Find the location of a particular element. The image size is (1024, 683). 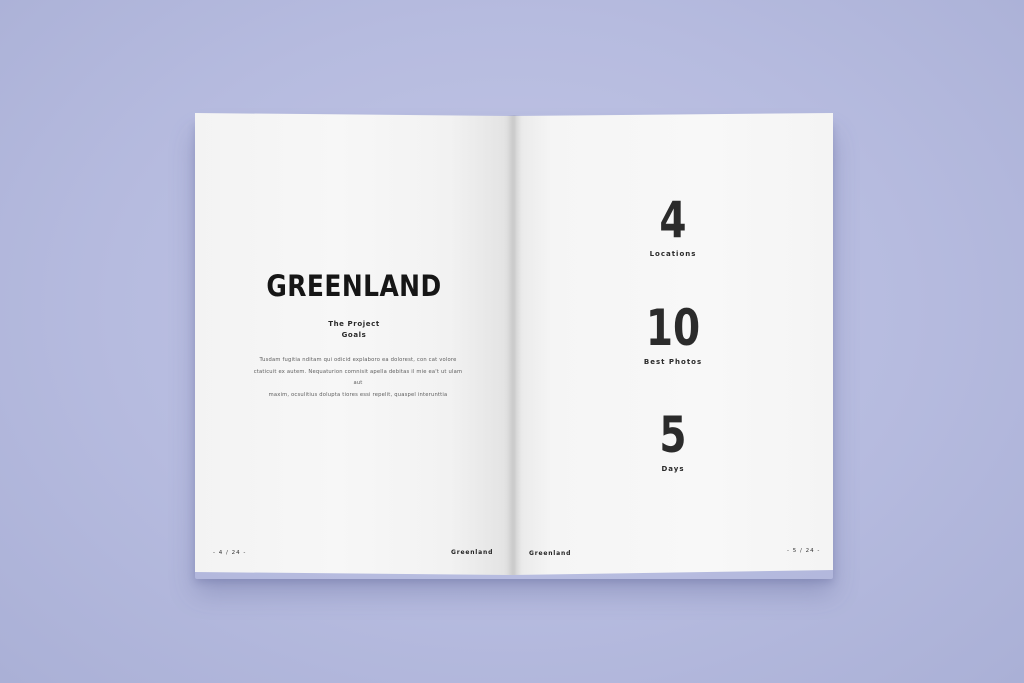

running-head-right: Greenland is located at coordinates (550, 553).